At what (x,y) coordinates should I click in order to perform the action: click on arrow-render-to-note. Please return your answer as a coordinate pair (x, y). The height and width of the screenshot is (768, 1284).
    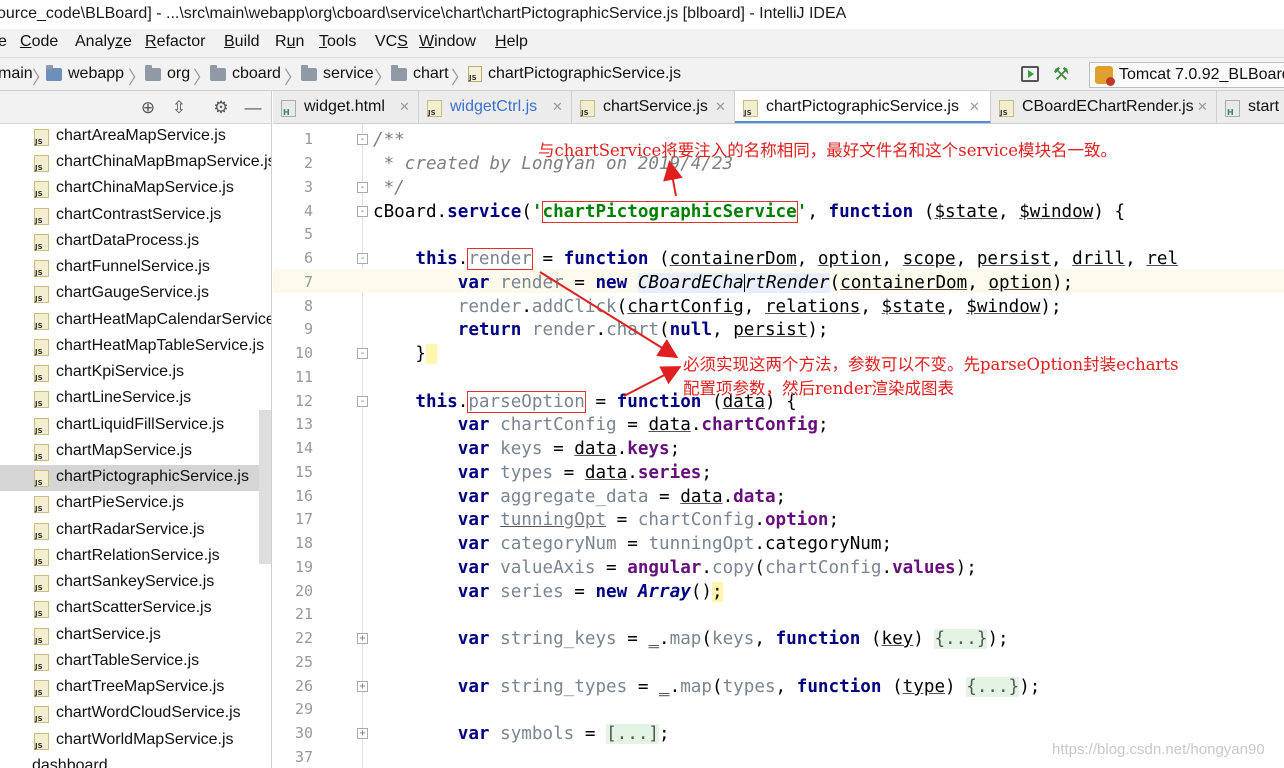
    Looking at the image, I should click on (609, 315).